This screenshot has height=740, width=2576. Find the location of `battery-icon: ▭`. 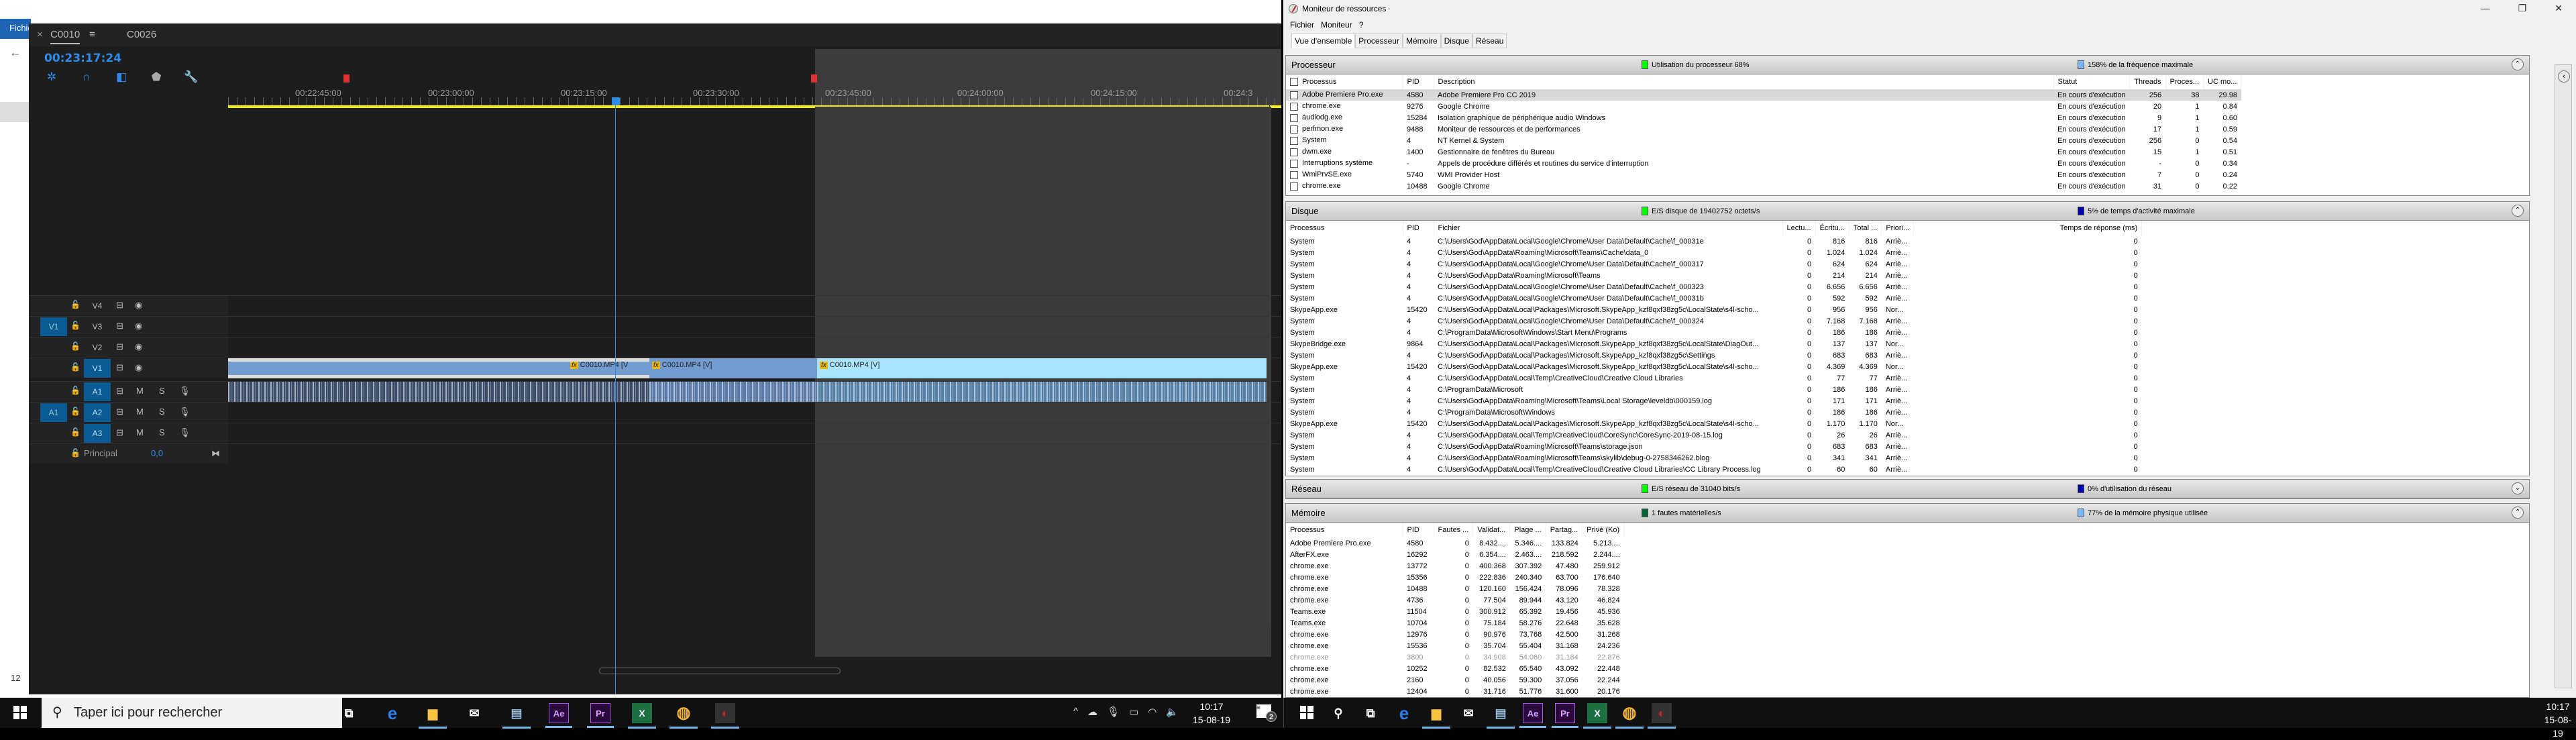

battery-icon: ▭ is located at coordinates (1133, 712).